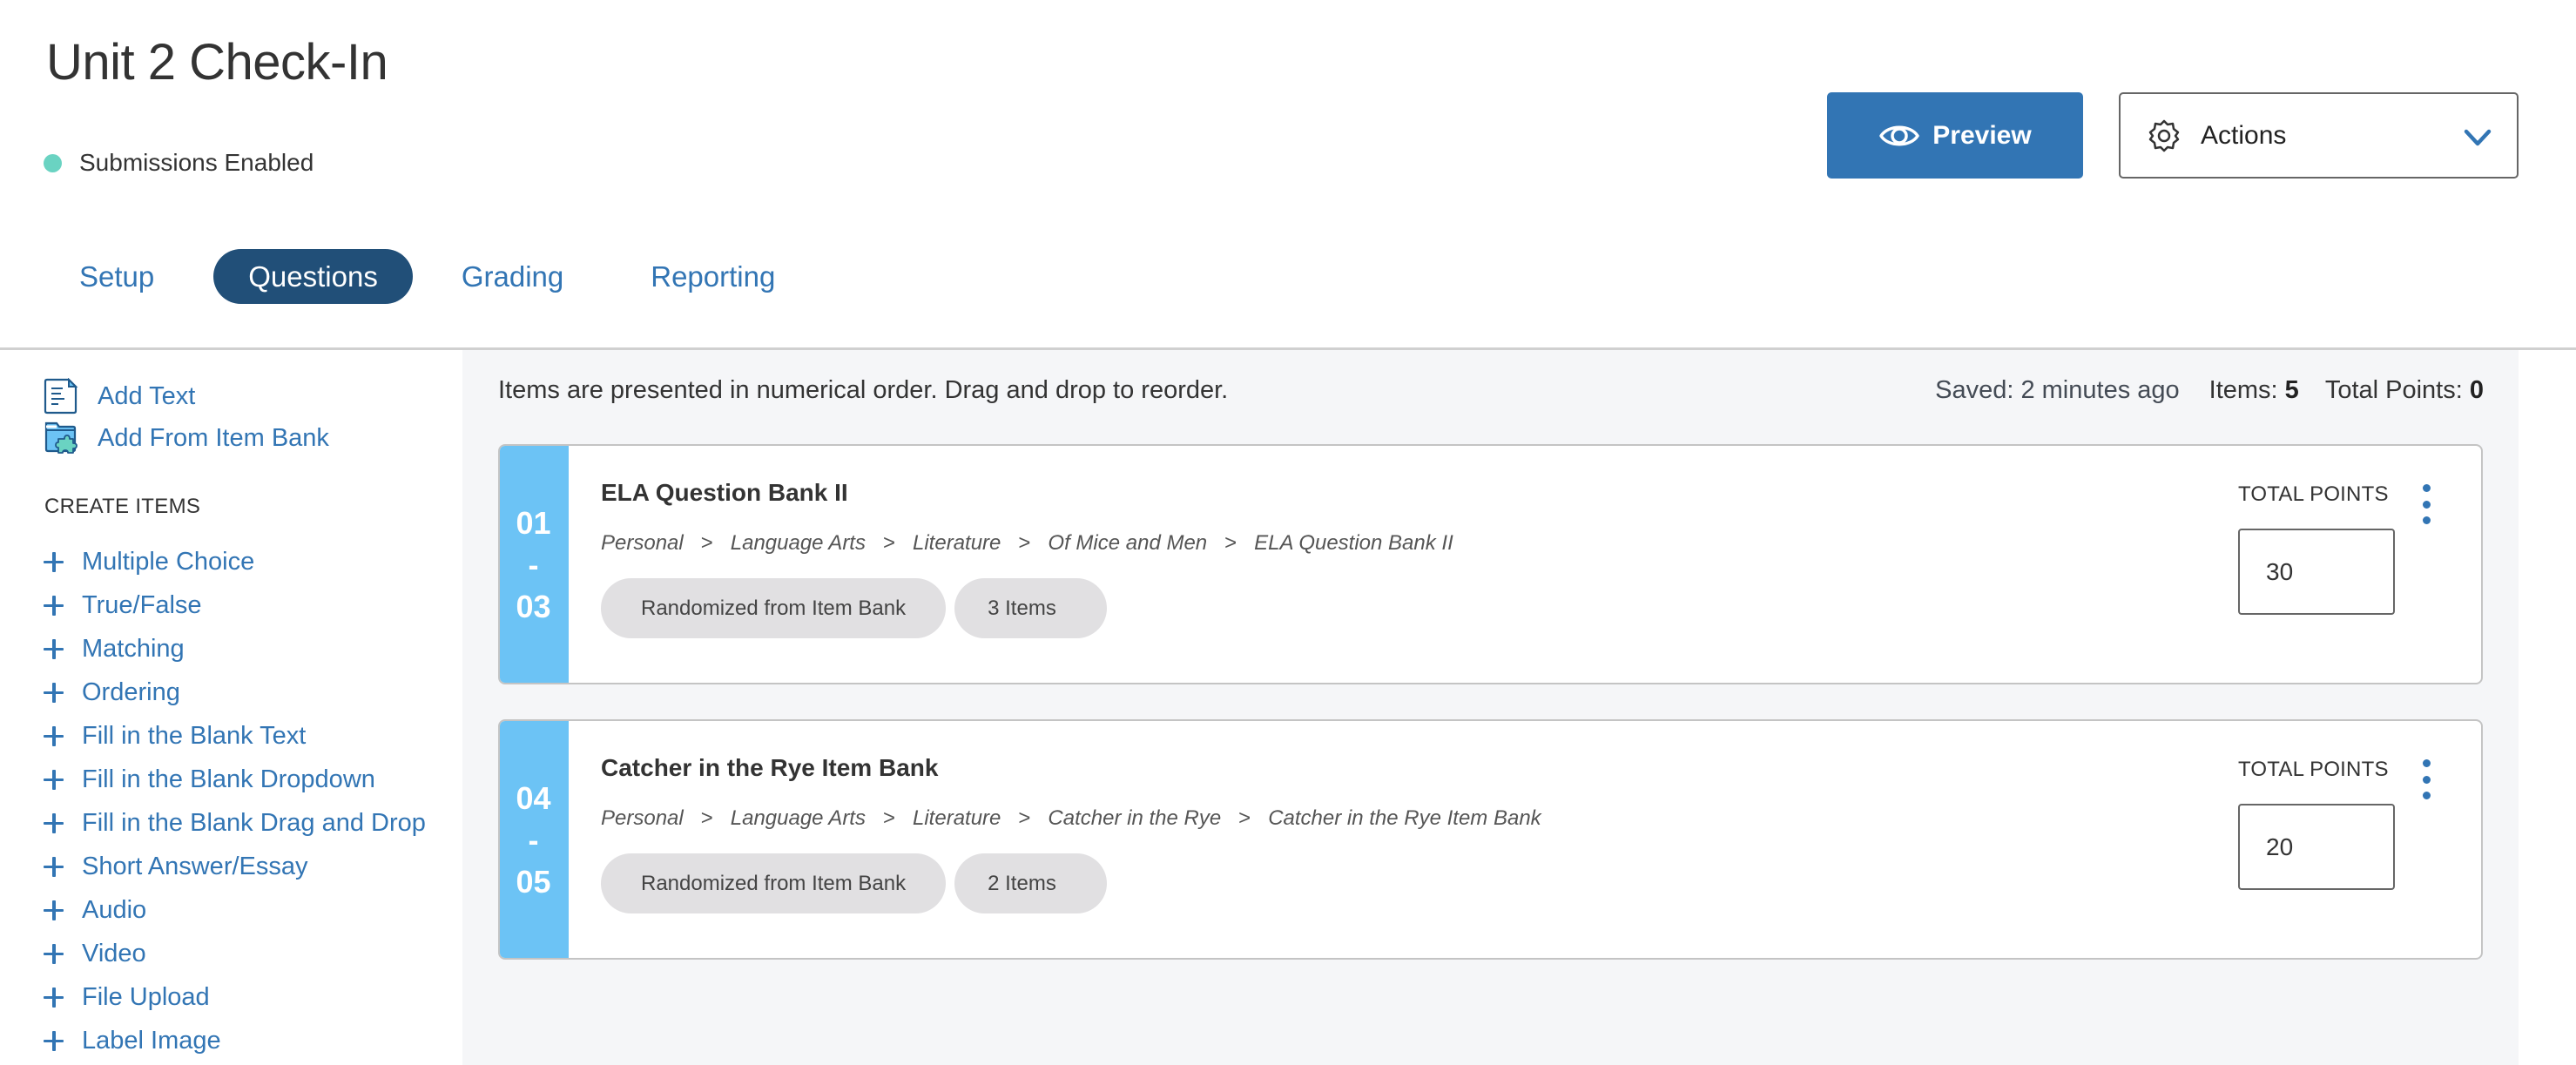  Describe the element at coordinates (147, 396) in the screenshot. I see `add-text-label: Add Text` at that location.